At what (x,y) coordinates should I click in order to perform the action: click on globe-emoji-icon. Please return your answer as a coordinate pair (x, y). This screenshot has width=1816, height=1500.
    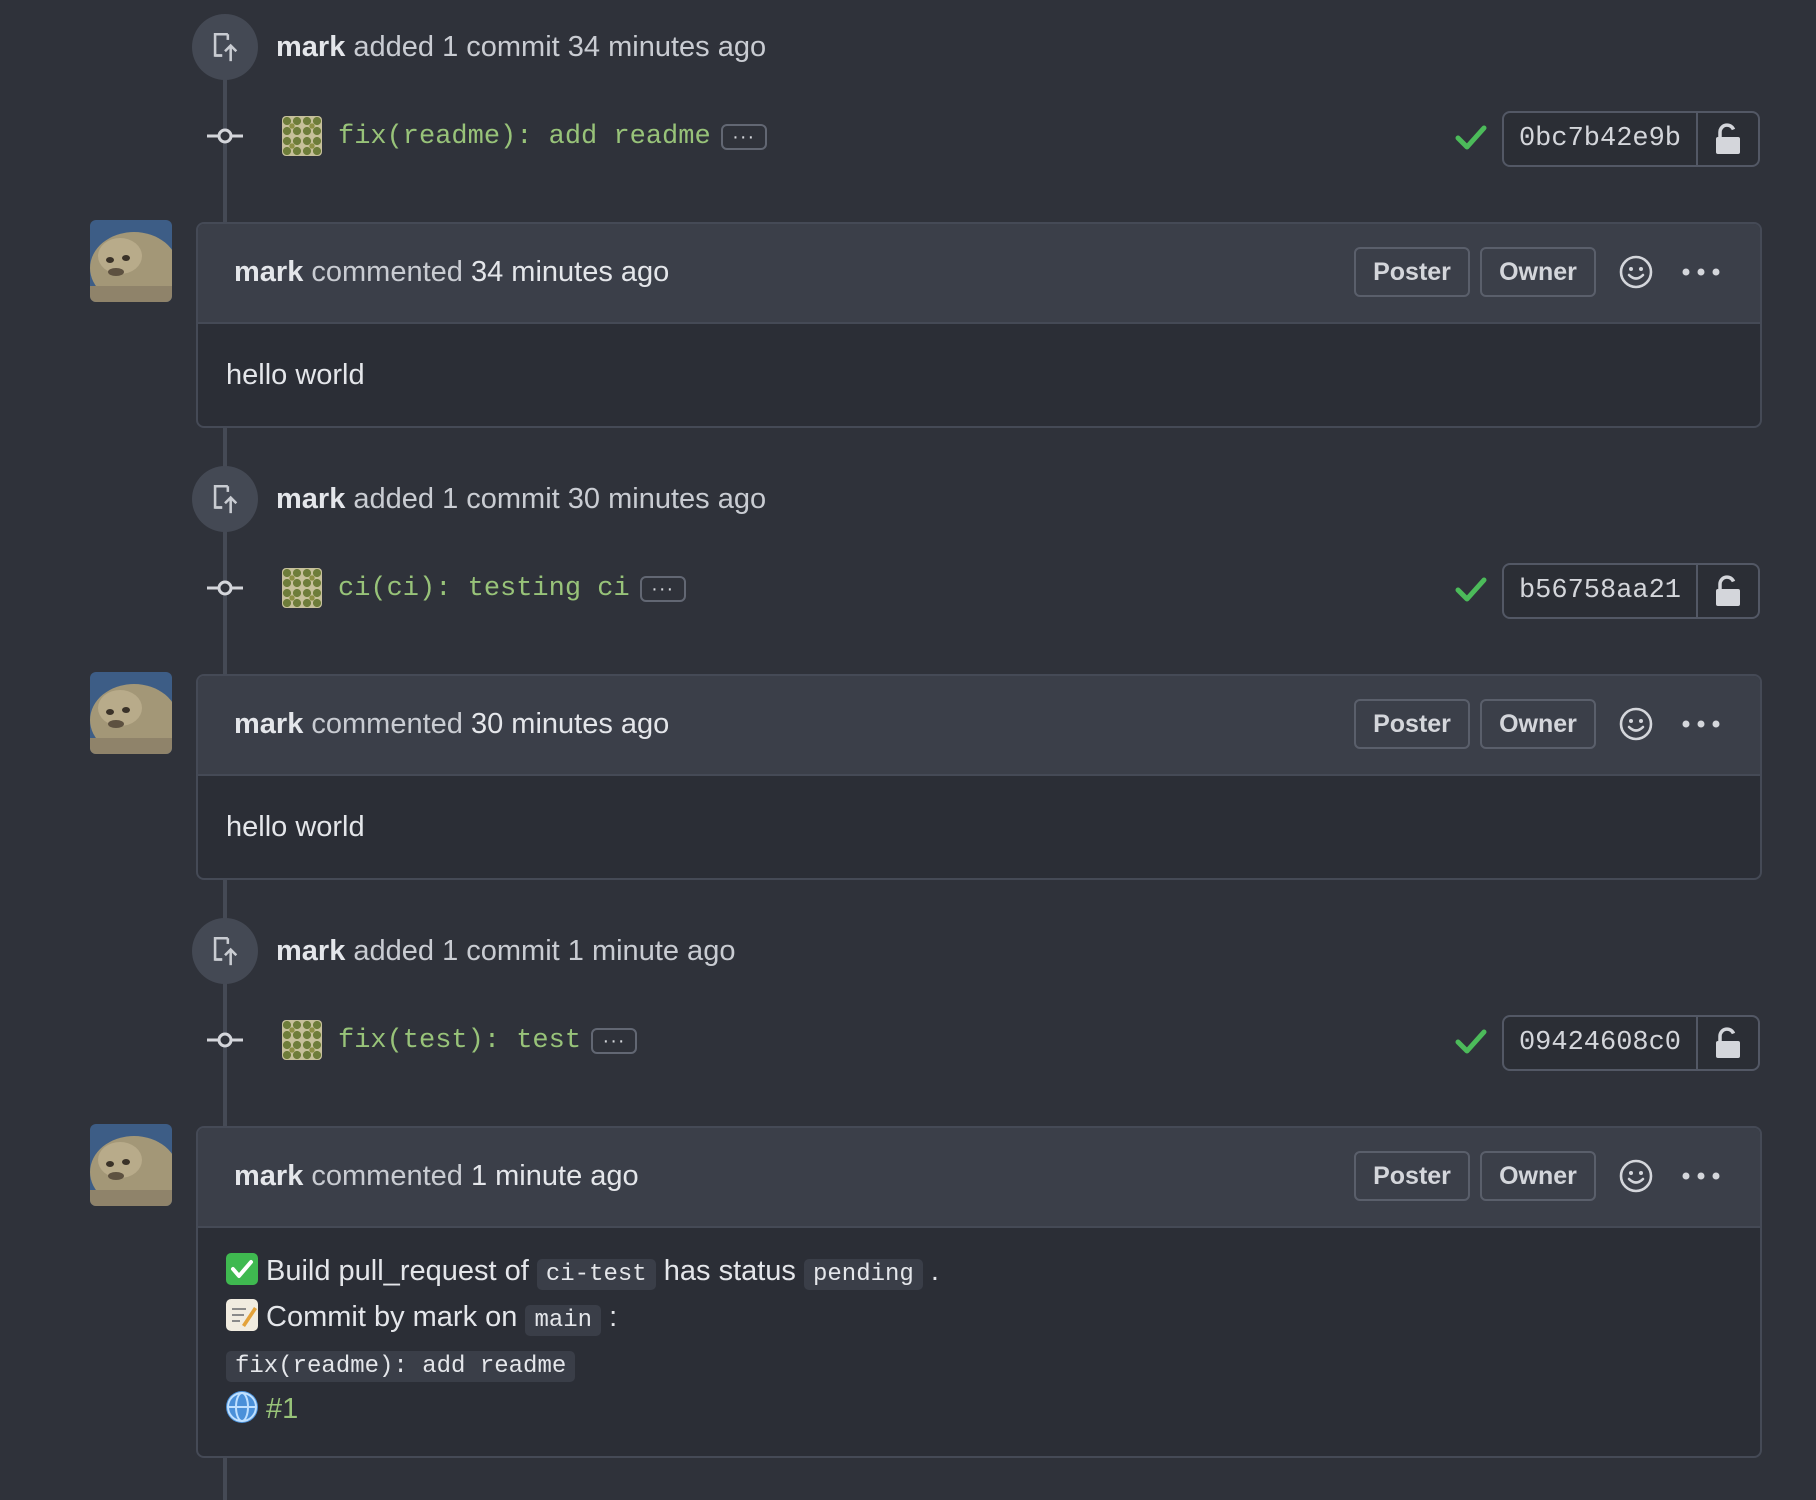
    Looking at the image, I should click on (242, 1407).